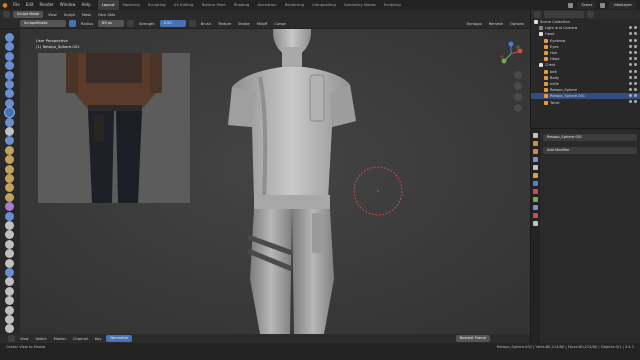  Describe the element at coordinates (111, 23) in the screenshot. I see `radius-field: 89 px` at that location.